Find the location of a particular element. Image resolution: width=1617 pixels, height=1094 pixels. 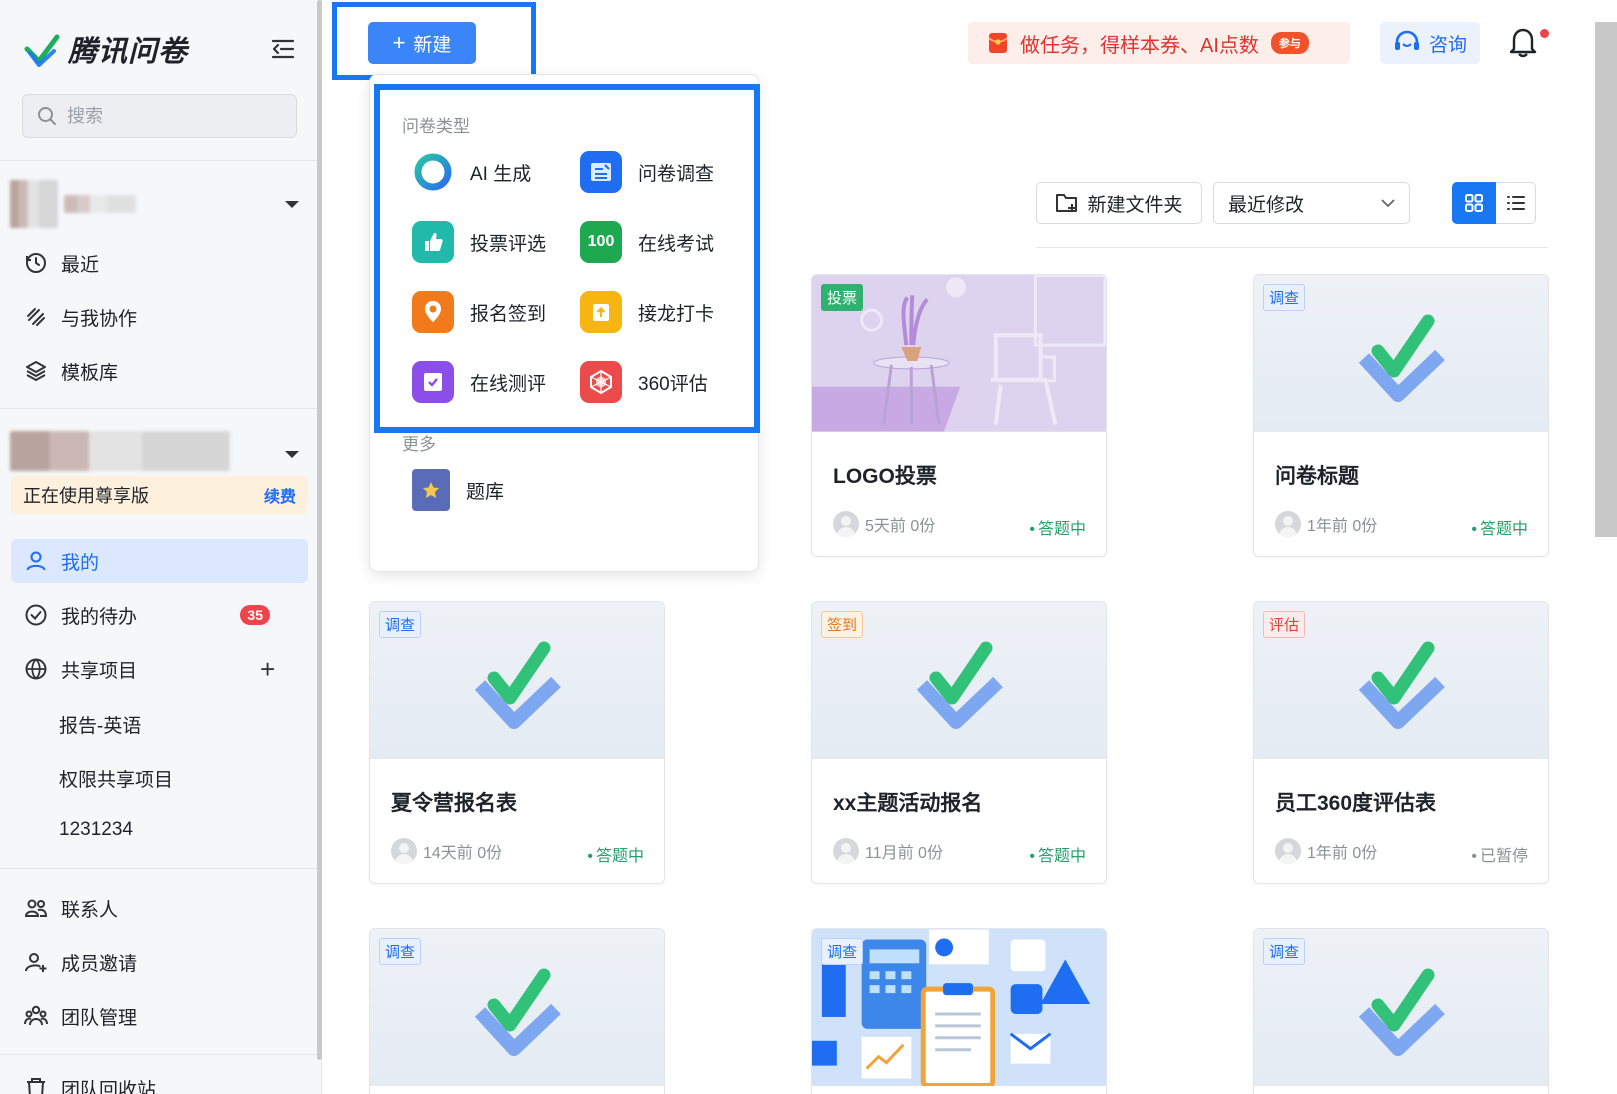

toolbar-divider is located at coordinates (1292, 247).